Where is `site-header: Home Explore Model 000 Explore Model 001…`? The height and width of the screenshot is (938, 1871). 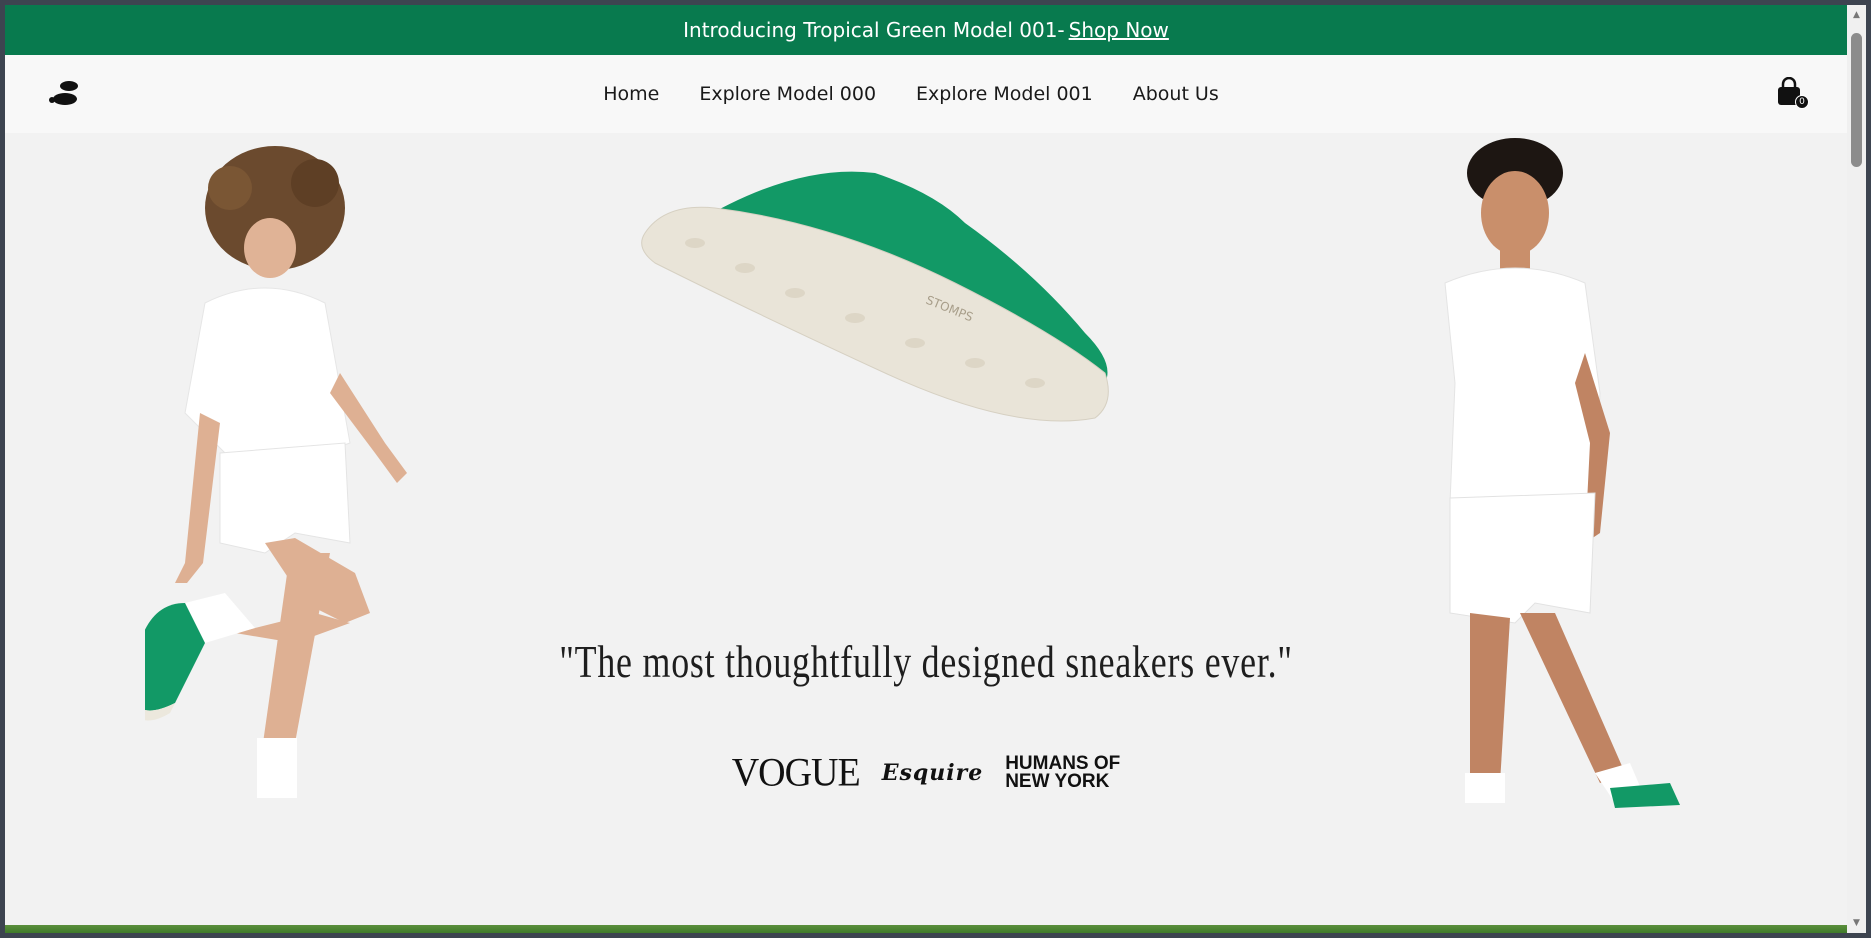
site-header: Home Explore Model 000 Explore Model 001… is located at coordinates (926, 94).